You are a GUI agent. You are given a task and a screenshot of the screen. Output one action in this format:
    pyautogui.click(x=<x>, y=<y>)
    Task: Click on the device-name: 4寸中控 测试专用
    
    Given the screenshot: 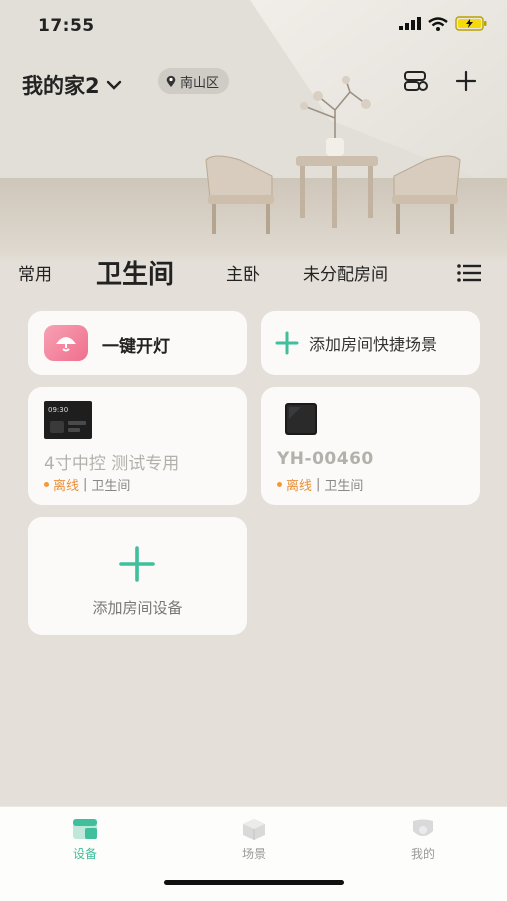 What is the action you would take?
    pyautogui.click(x=112, y=464)
    